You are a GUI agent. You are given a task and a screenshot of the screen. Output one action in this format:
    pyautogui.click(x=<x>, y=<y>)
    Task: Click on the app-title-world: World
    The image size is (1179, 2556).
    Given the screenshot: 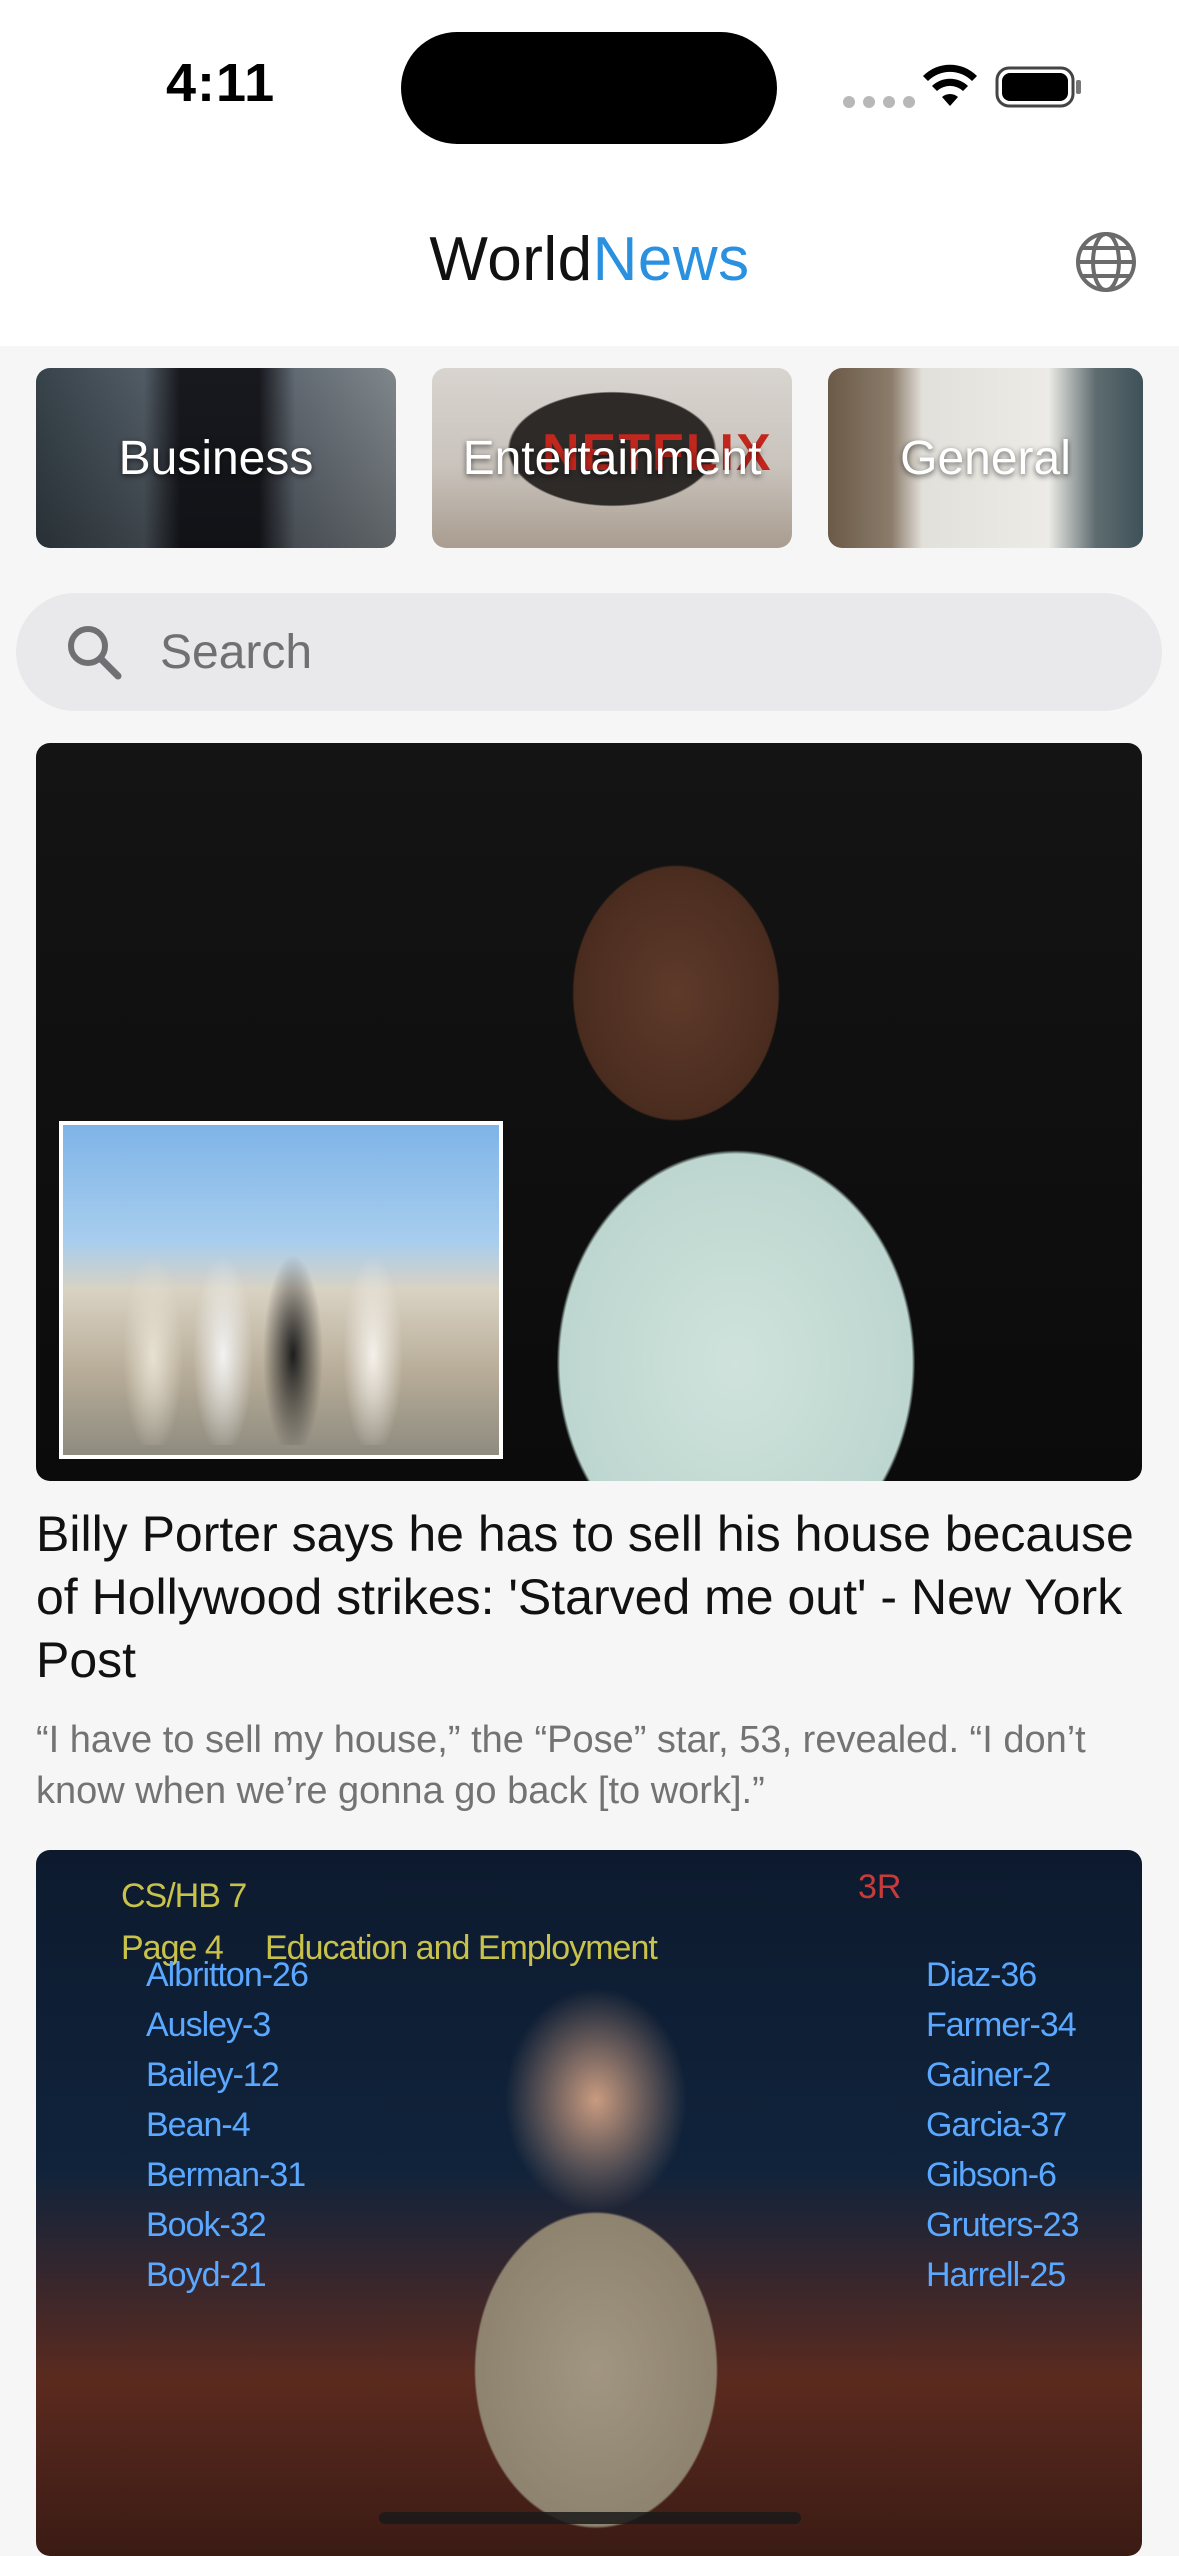 What is the action you would take?
    pyautogui.click(x=511, y=259)
    